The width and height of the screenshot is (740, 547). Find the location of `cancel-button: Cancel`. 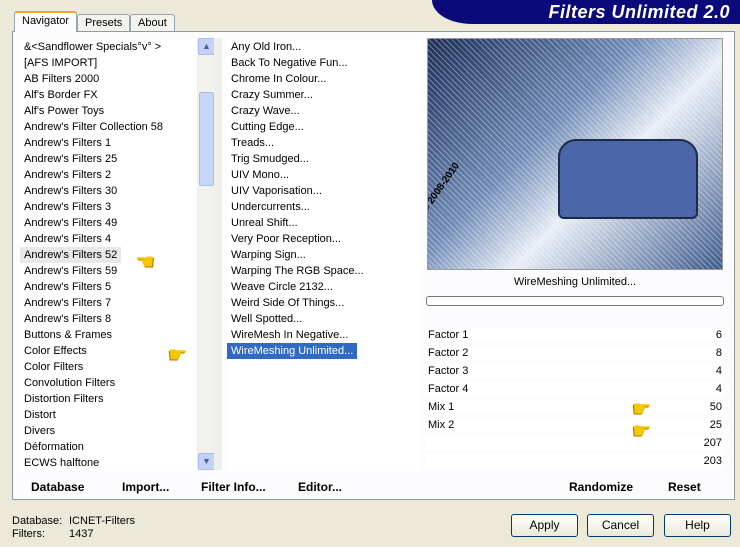

cancel-button: Cancel is located at coordinates (620, 525).